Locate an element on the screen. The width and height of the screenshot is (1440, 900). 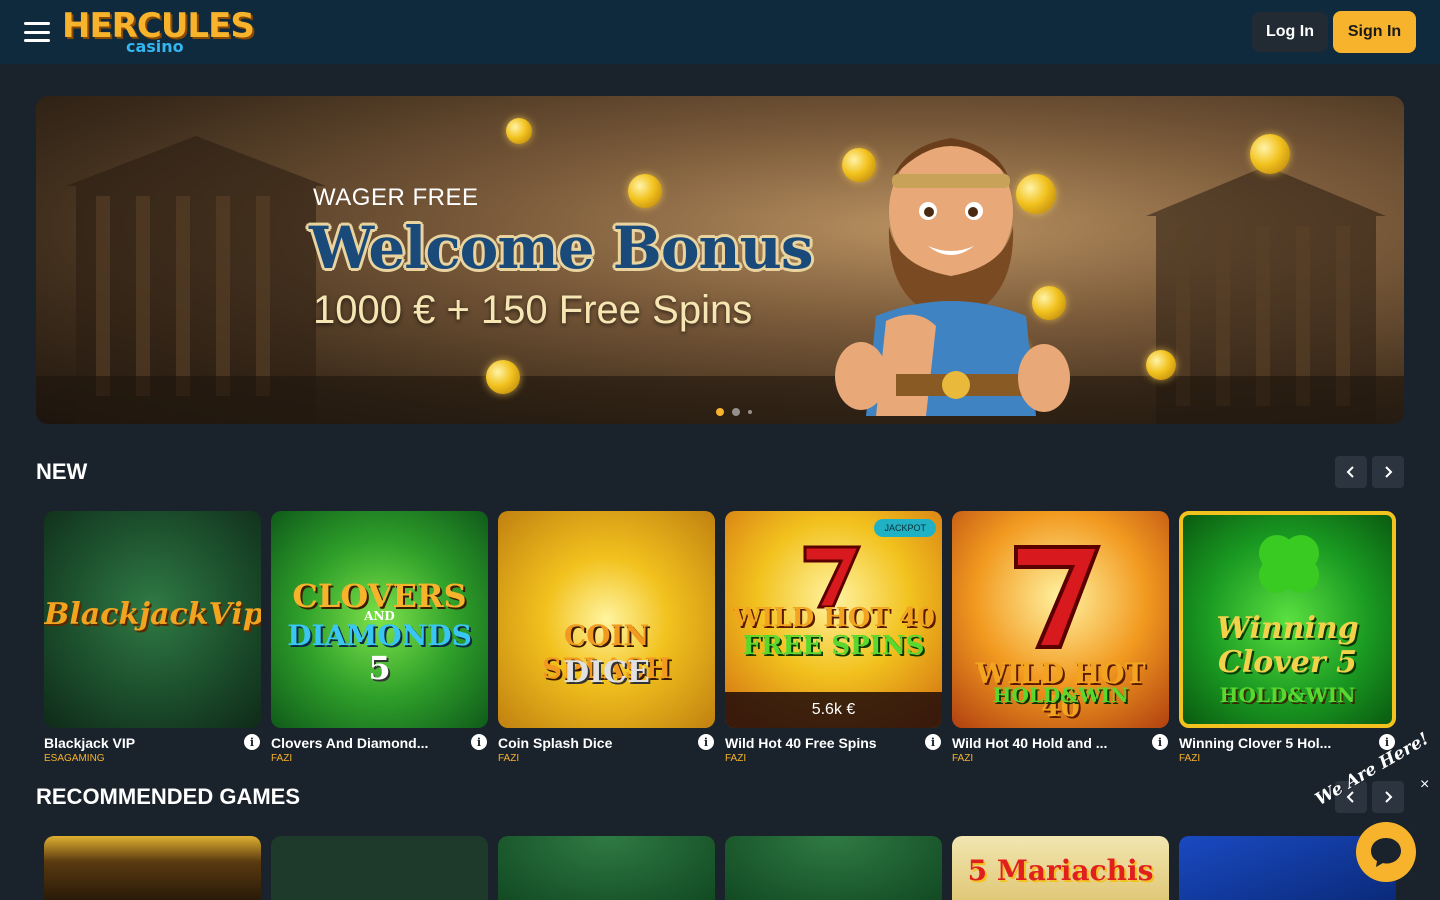
game-provider: ESAGAMING is located at coordinates (74, 758).